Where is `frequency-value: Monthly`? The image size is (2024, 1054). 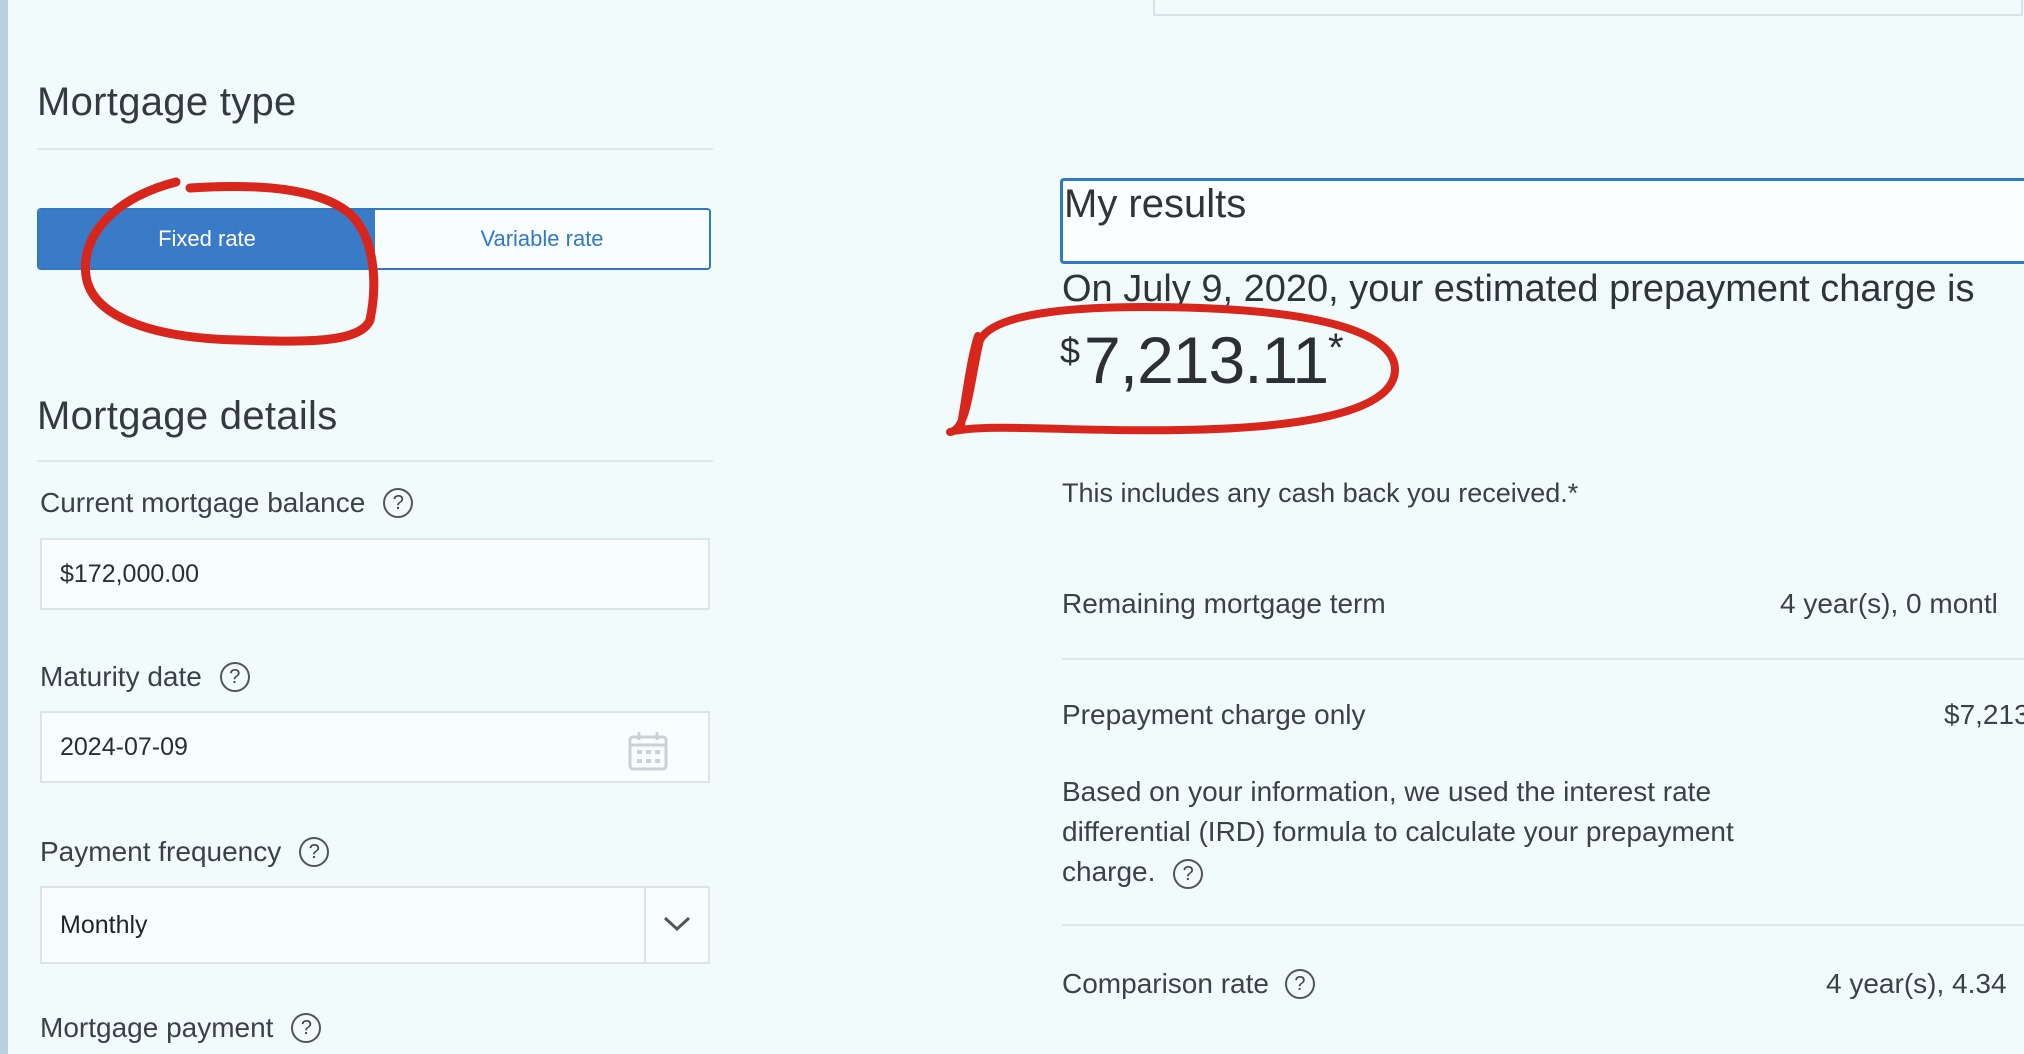
frequency-value: Monthly is located at coordinates (104, 924).